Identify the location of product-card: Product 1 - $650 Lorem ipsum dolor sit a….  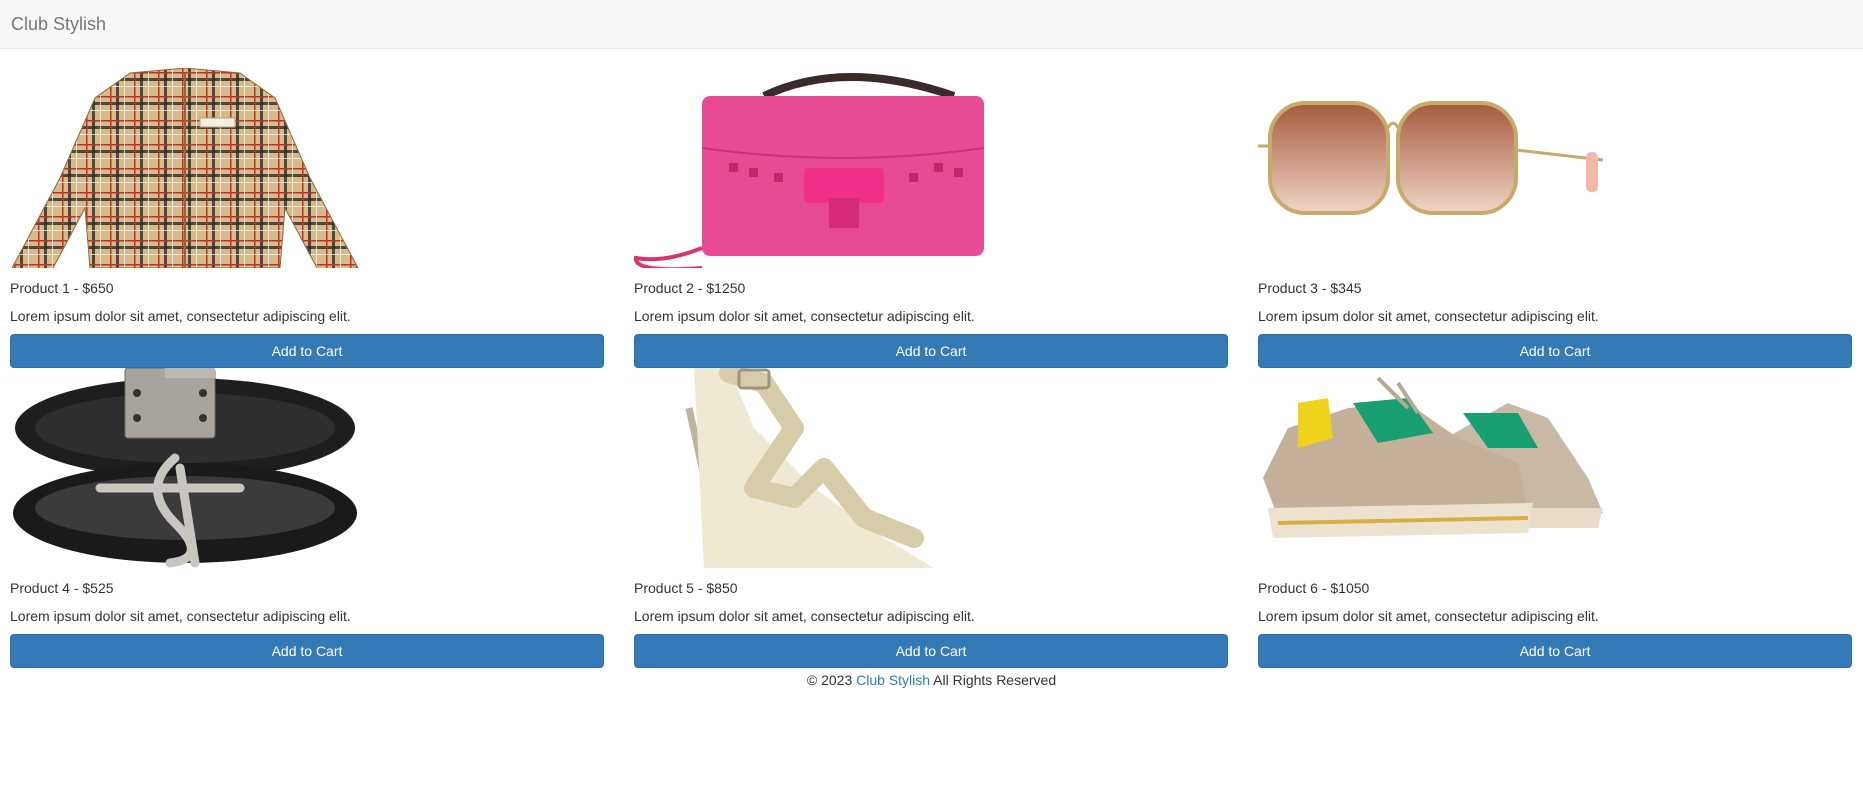
(307, 218).